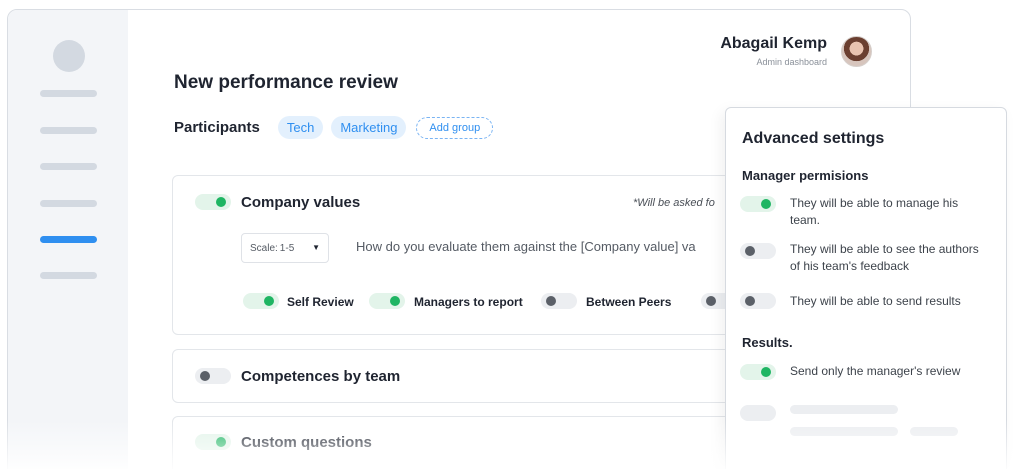 The width and height of the screenshot is (1024, 469). Describe the element at coordinates (758, 372) in the screenshot. I see `results-toggle-manager-review` at that location.